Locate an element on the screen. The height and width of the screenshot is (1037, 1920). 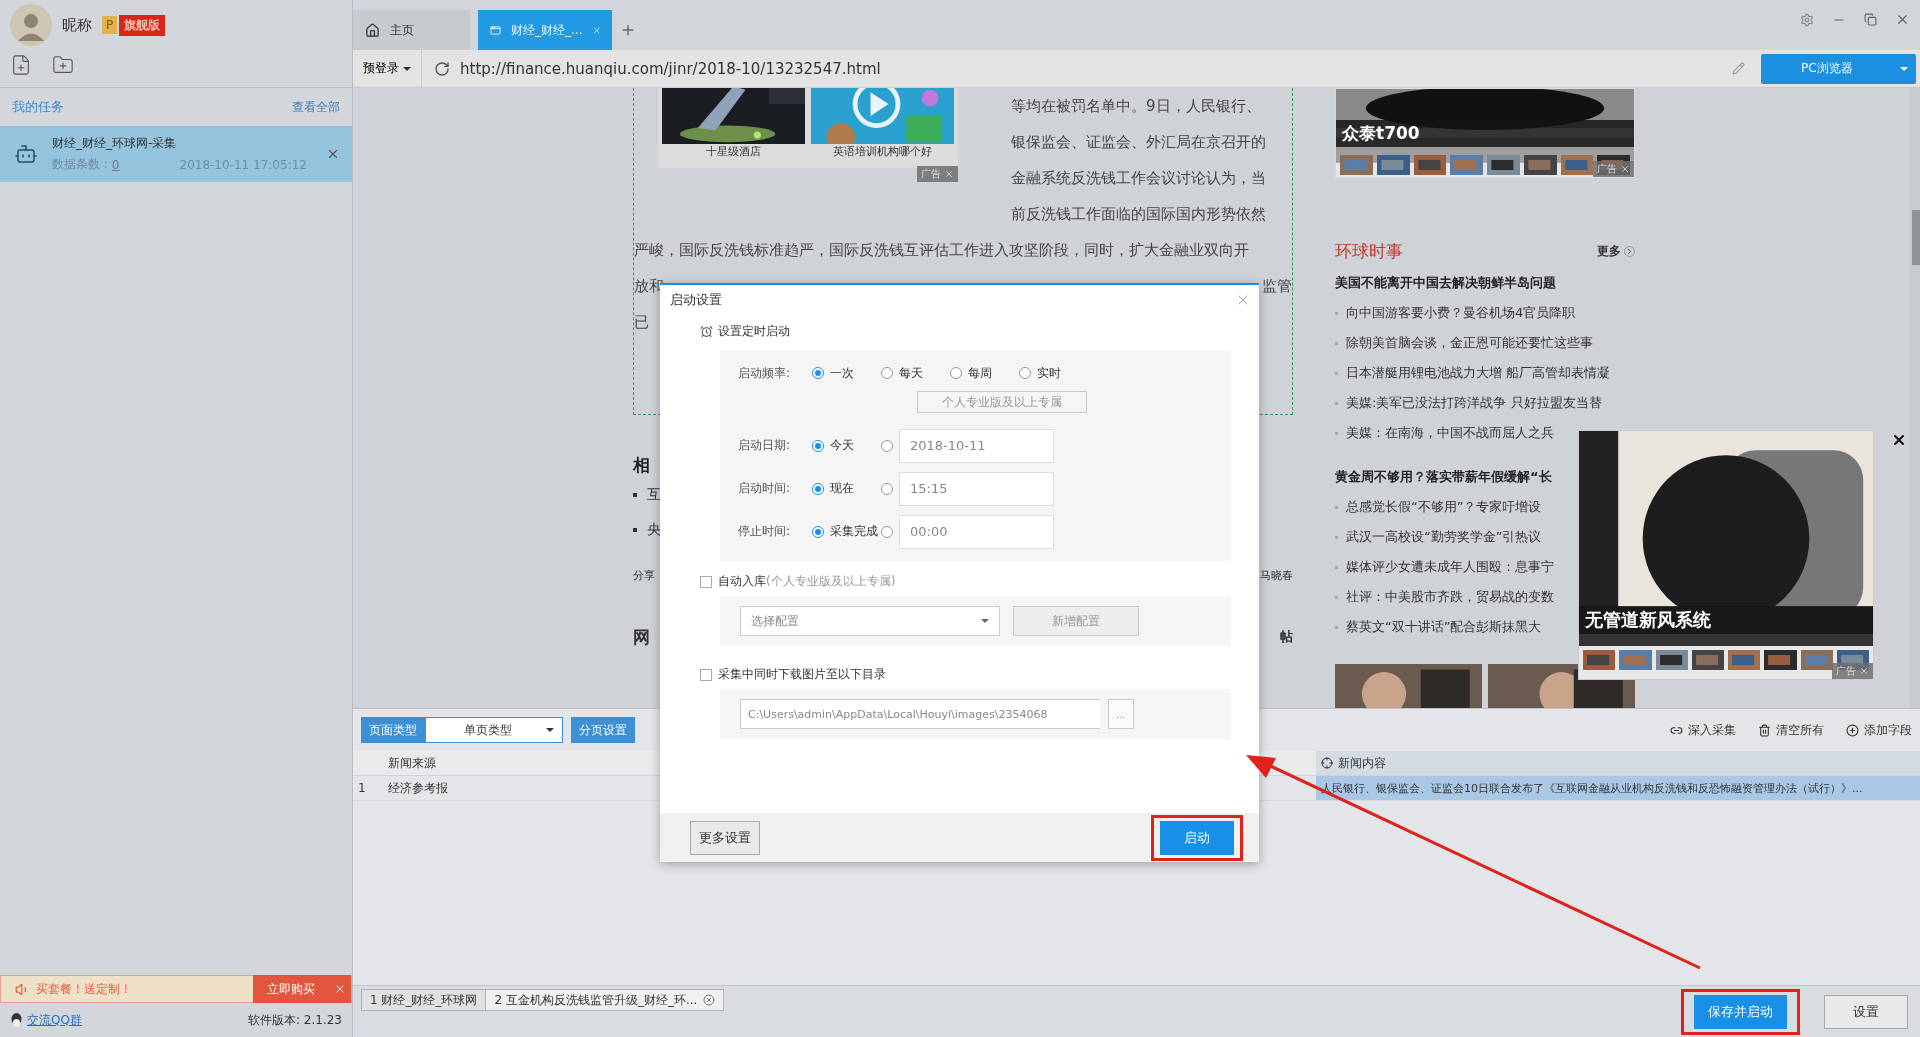
field-label: 启动频率: is located at coordinates (764, 373).